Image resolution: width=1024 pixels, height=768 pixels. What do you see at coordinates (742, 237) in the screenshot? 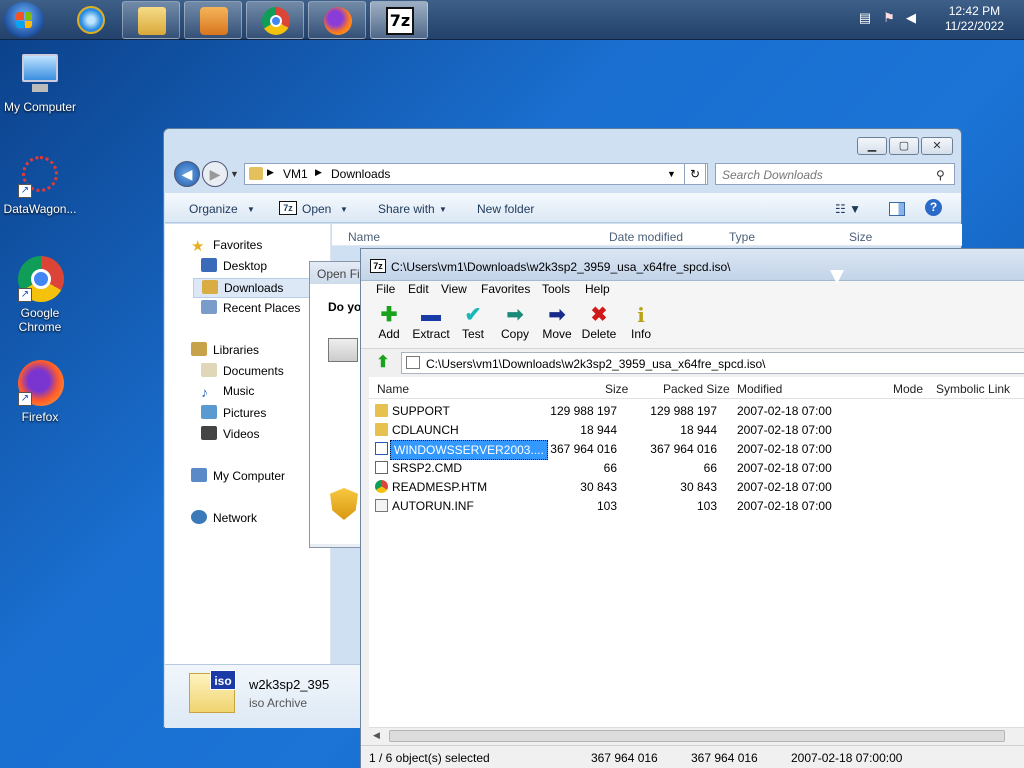
I see `column-type: Type` at bounding box center [742, 237].